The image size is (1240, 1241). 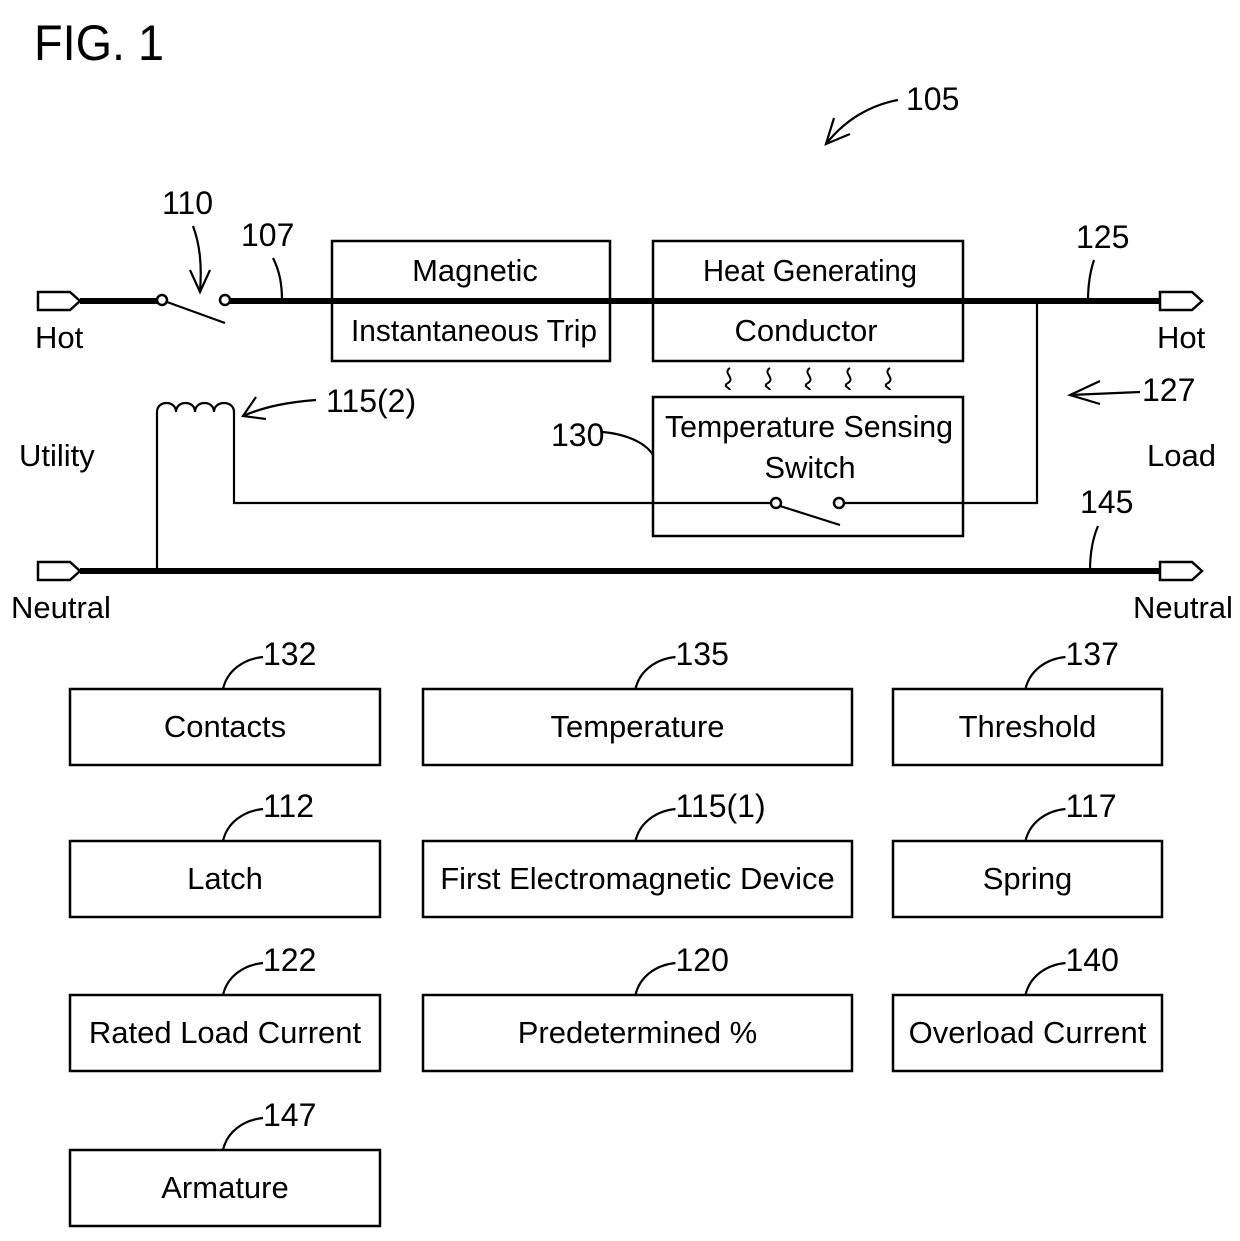 What do you see at coordinates (637, 726) in the screenshot?
I see `legend-box-label: Temperature` at bounding box center [637, 726].